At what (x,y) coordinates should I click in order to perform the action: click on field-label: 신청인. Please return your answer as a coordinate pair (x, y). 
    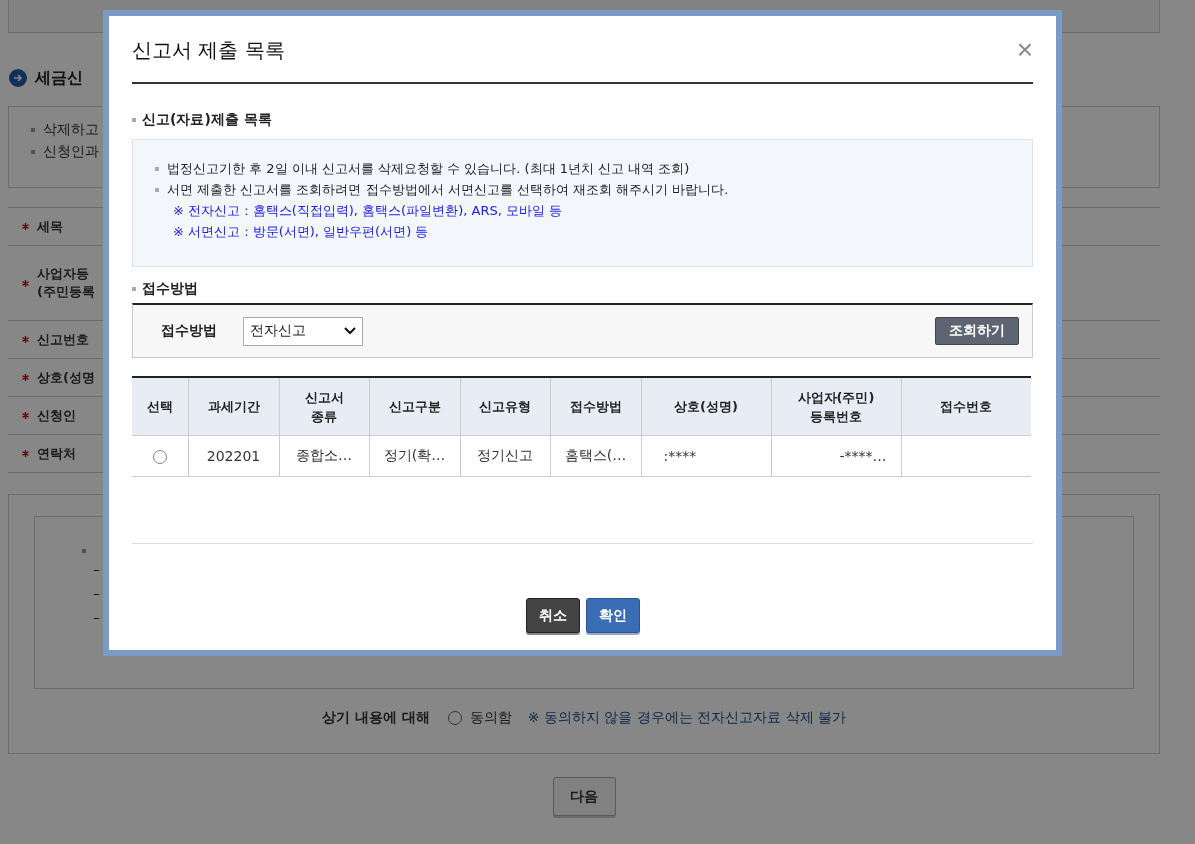
    Looking at the image, I should click on (56, 415).